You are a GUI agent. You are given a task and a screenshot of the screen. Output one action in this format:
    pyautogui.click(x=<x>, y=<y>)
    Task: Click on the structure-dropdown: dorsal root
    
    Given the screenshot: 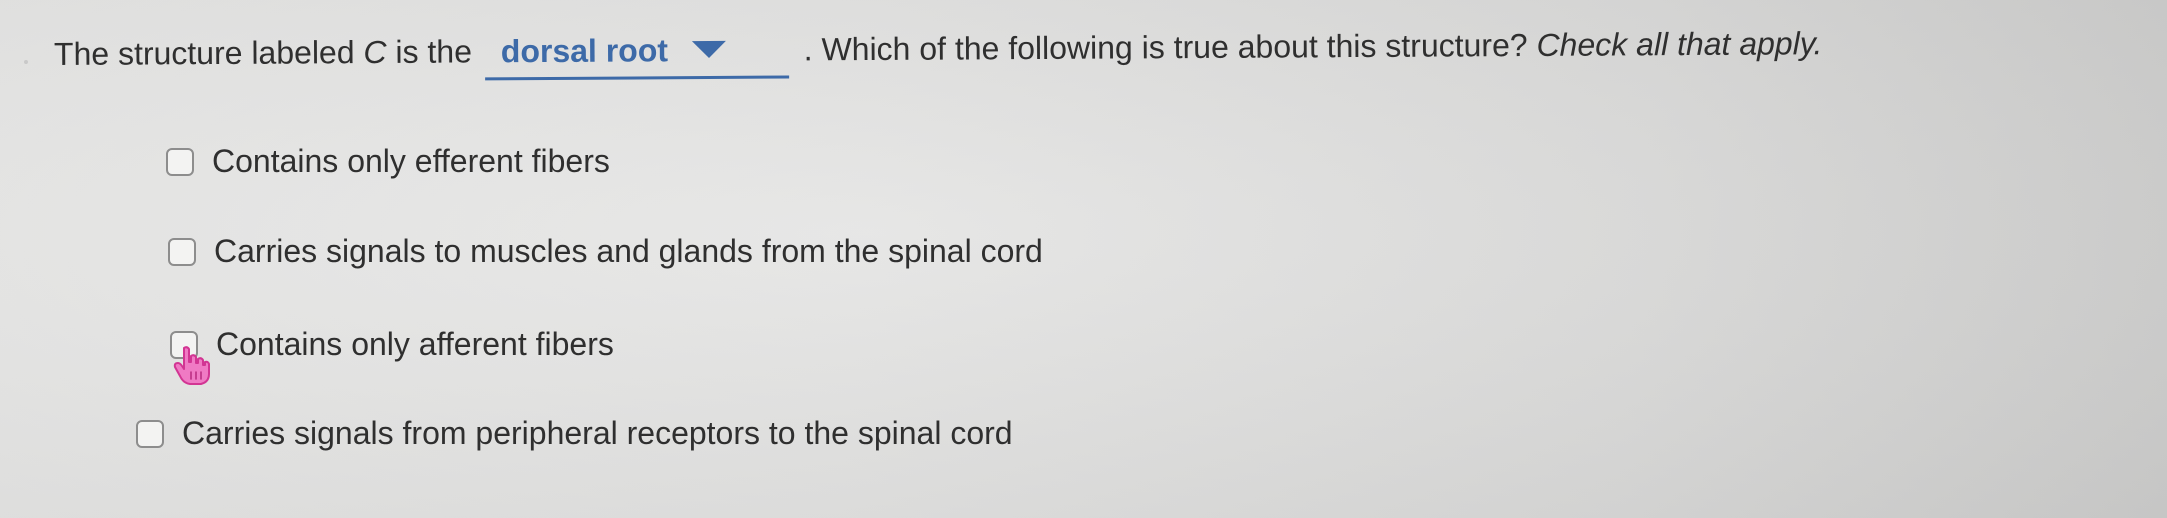 What is the action you would take?
    pyautogui.click(x=637, y=55)
    